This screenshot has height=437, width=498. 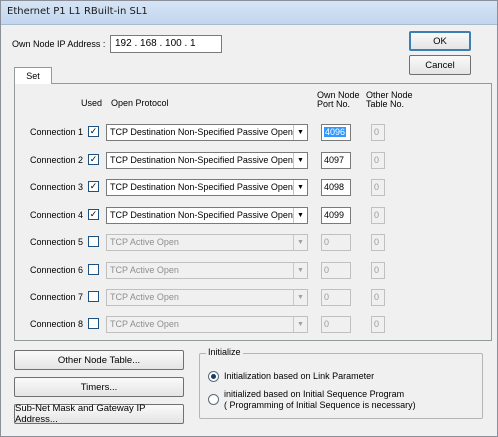 I want to click on initialize-legend: Initialize, so click(x=224, y=352).